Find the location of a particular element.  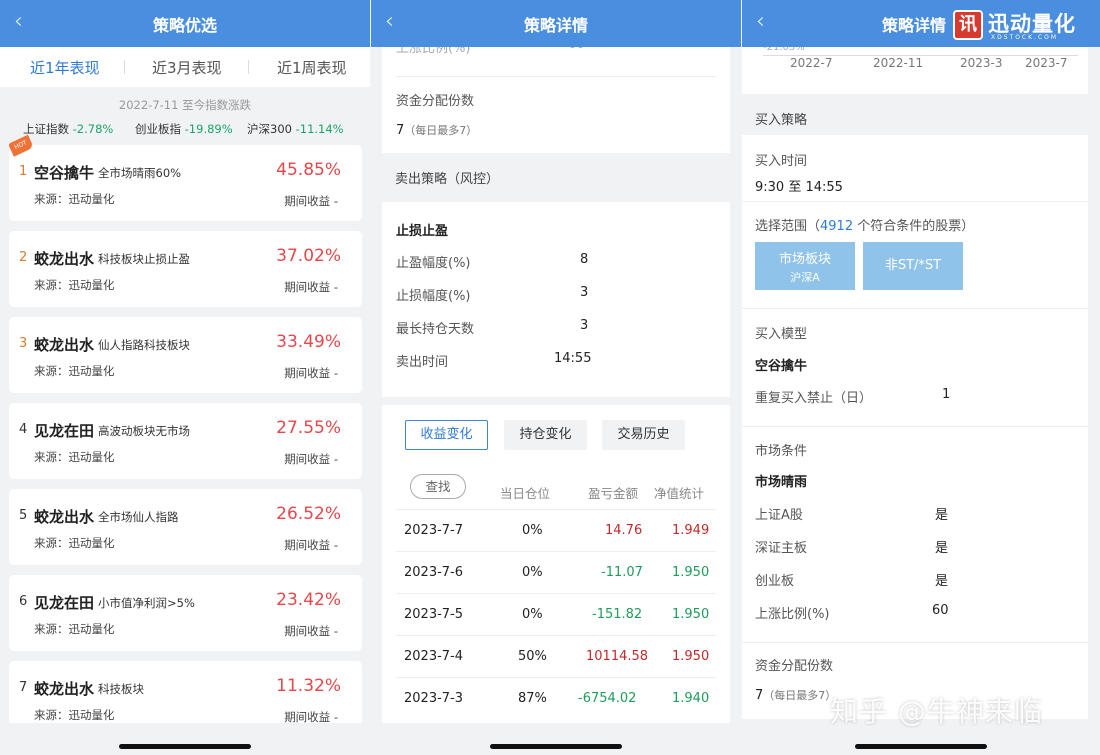

strategy-card: 6 见龙在田 小市值净利润>5% 来源：迅动量化 23.42% 期间收益 - is located at coordinates (185, 613).